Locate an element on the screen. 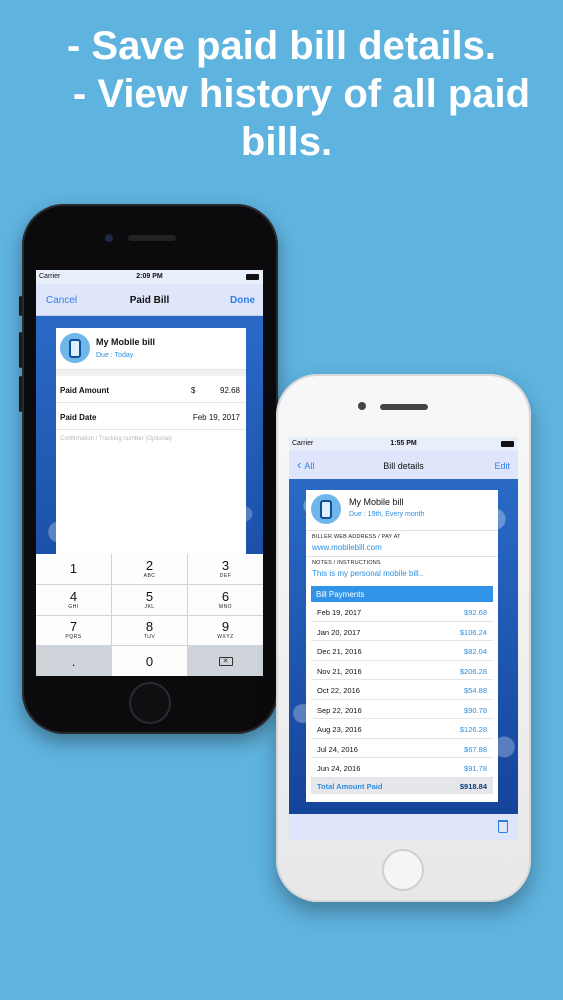 This screenshot has height=1000, width=563. key-9: 9 WXYZ is located at coordinates (225, 630).